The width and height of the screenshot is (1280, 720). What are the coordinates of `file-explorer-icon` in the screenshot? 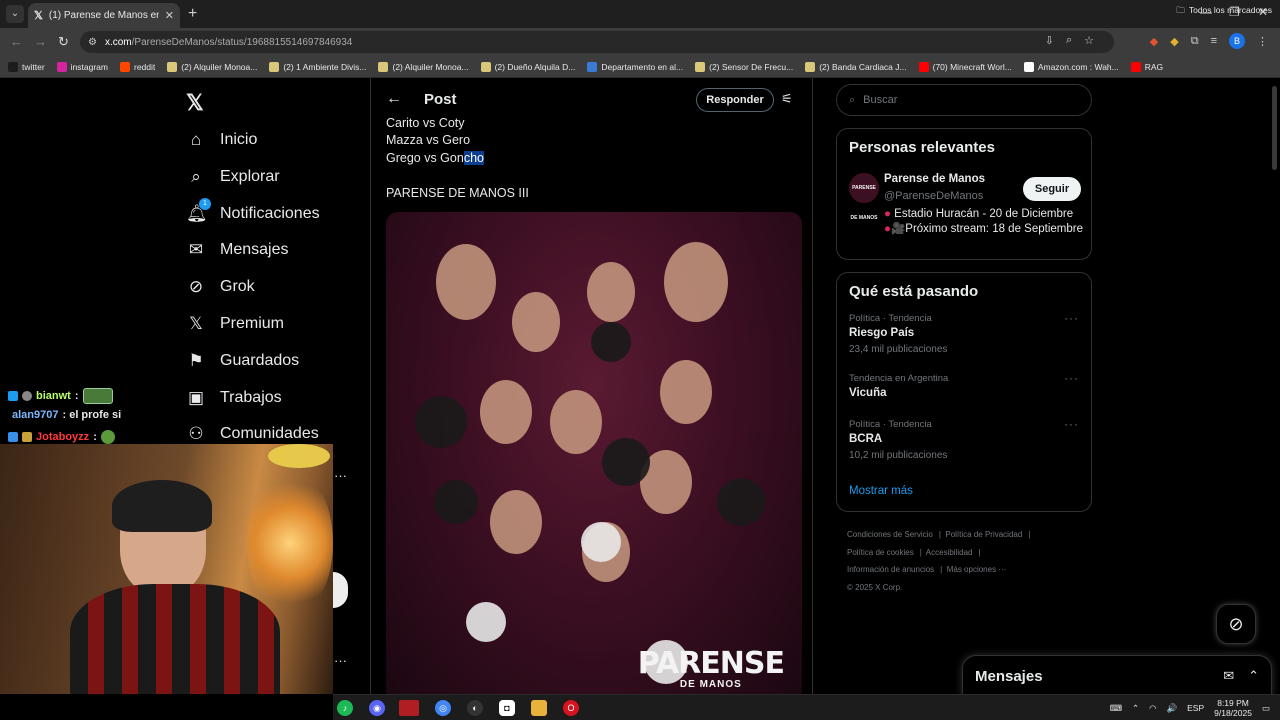 It's located at (539, 708).